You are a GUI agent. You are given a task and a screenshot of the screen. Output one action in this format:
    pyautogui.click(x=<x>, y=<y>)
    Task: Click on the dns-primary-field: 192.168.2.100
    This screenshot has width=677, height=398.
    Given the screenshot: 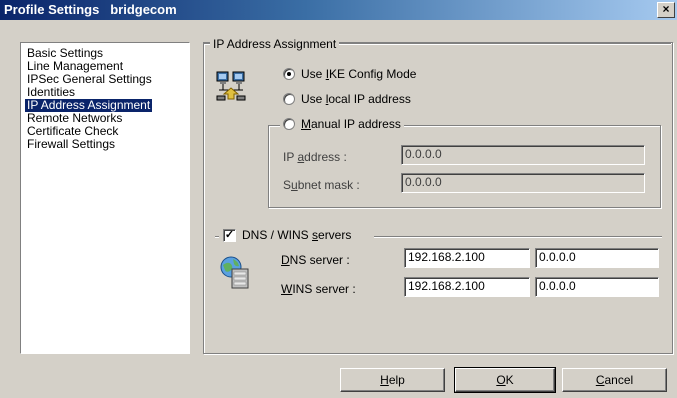 What is the action you would take?
    pyautogui.click(x=467, y=258)
    